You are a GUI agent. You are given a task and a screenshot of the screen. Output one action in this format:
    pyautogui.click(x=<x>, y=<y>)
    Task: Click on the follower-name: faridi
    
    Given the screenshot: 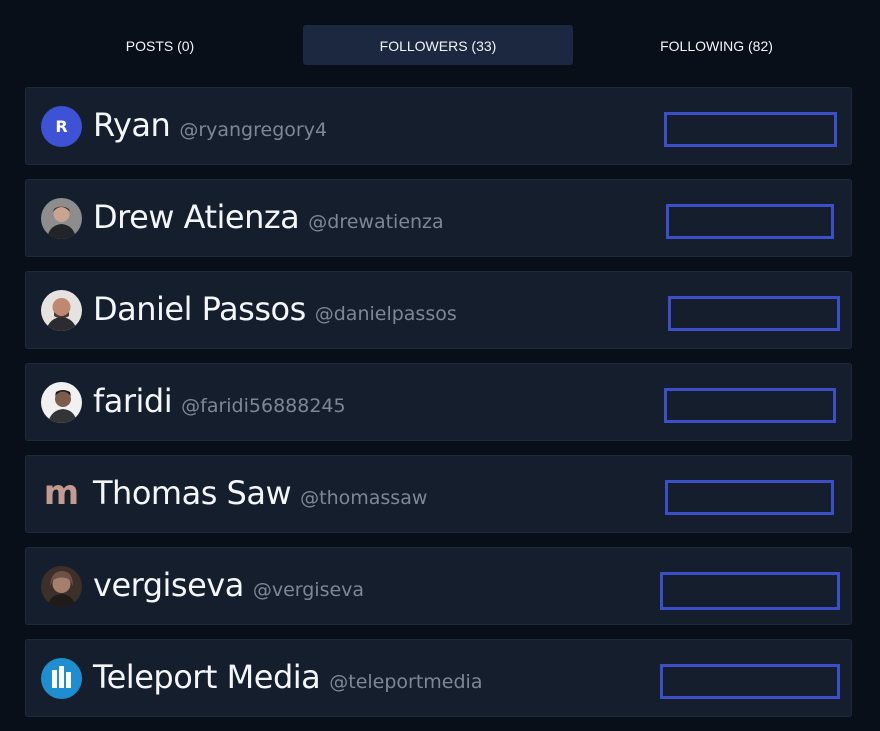 What is the action you would take?
    pyautogui.click(x=133, y=401)
    